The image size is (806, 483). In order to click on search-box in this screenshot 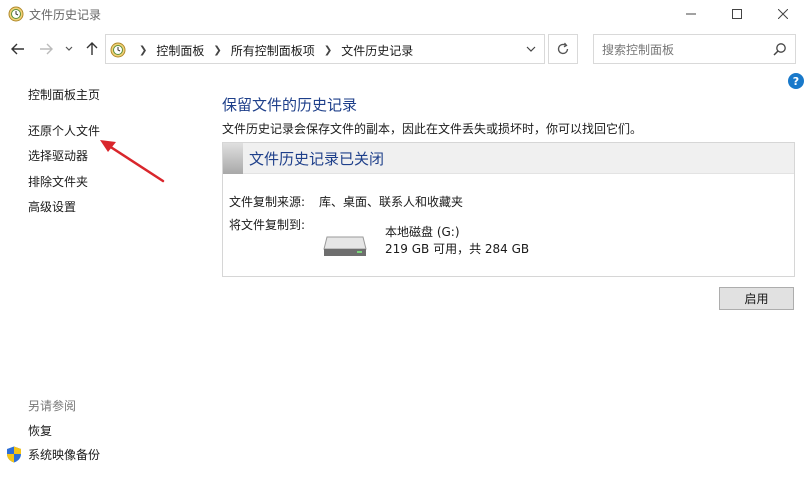, I will do `click(694, 49)`.